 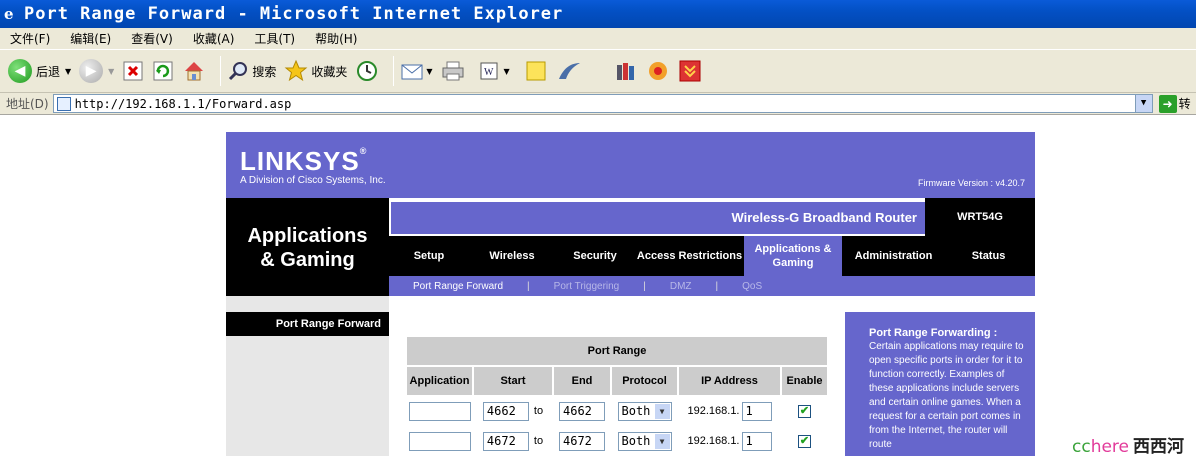 I want to click on col-header-application: Application, so click(x=439, y=381).